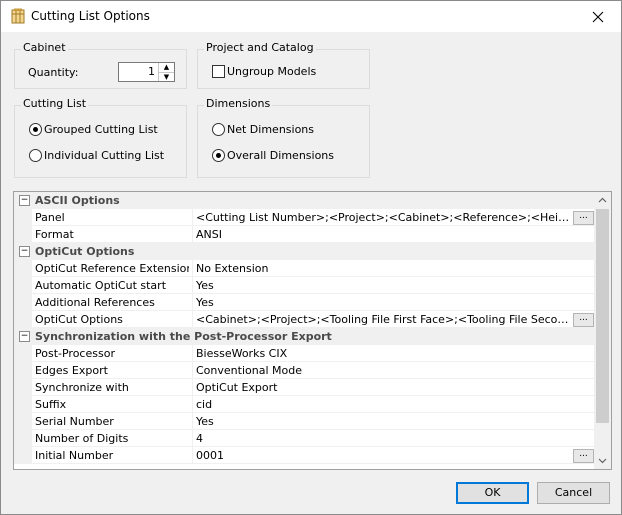 The image size is (622, 515). What do you see at coordinates (304, 251) in the screenshot?
I see `category-opticut-options: − OptiCut Options` at bounding box center [304, 251].